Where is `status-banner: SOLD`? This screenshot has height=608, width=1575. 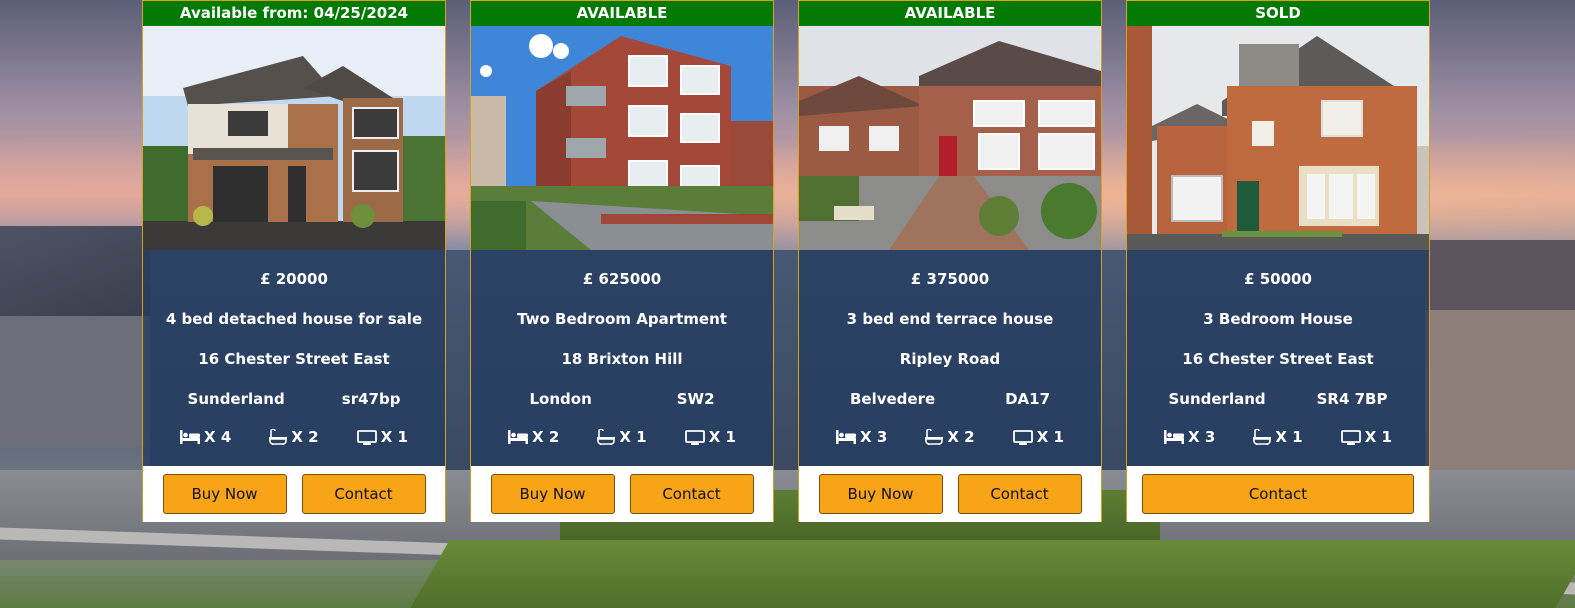 status-banner: SOLD is located at coordinates (1278, 13).